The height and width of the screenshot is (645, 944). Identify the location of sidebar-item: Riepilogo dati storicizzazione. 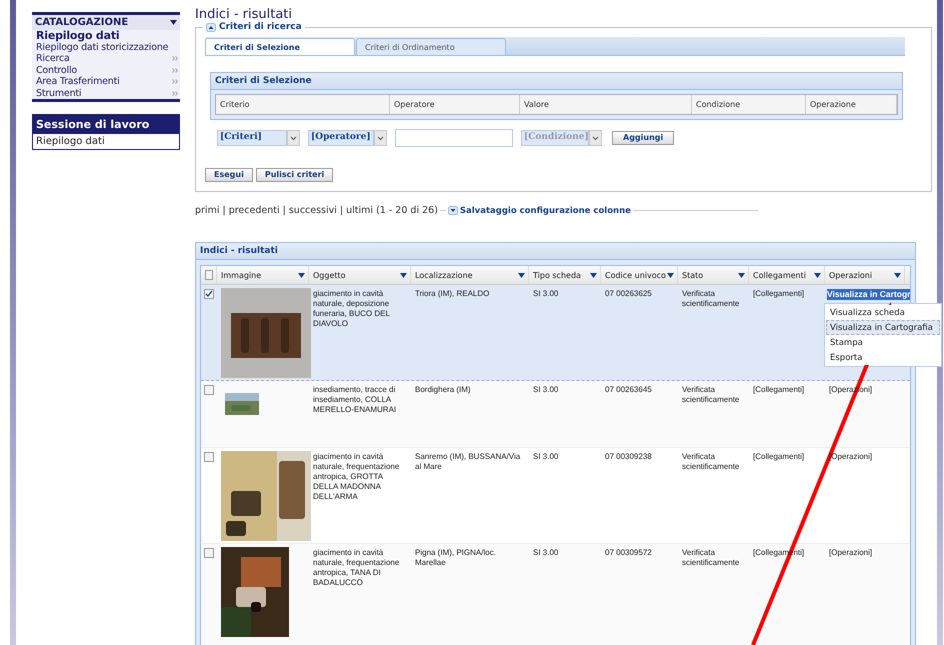
(106, 47).